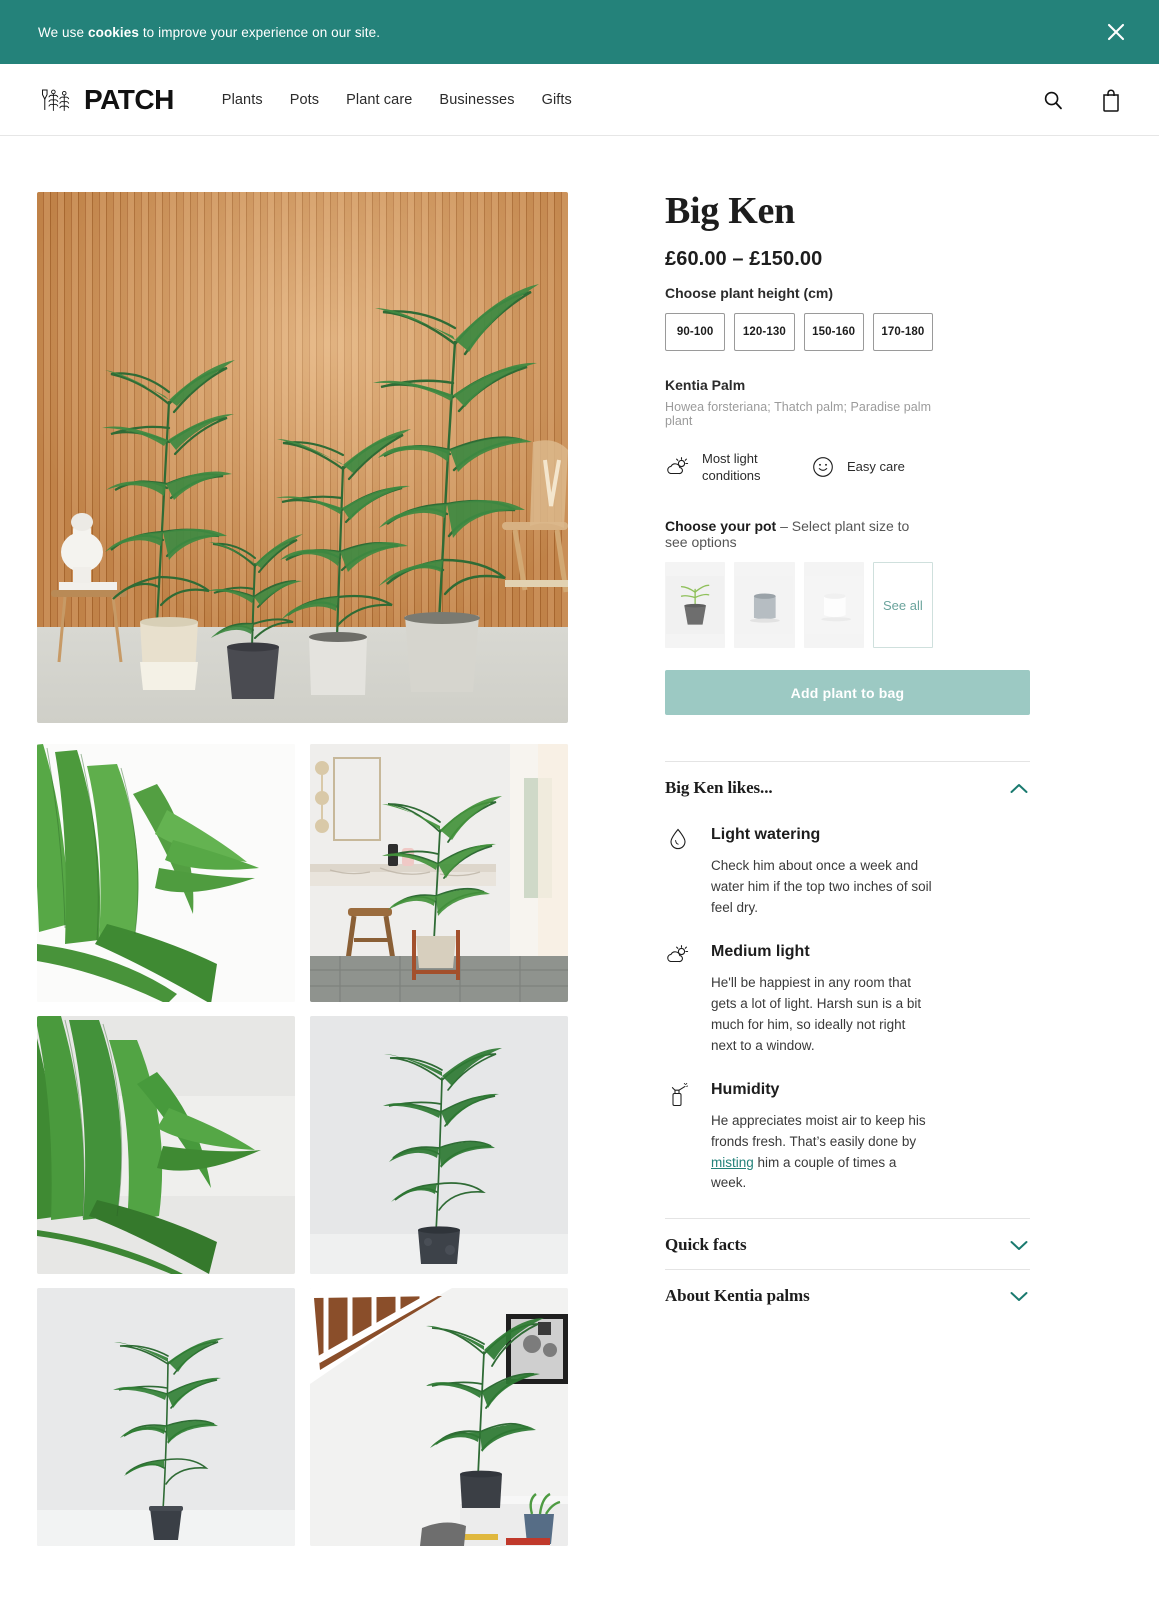  Describe the element at coordinates (902, 331) in the screenshot. I see `height-option-170-180: 170-180` at that location.